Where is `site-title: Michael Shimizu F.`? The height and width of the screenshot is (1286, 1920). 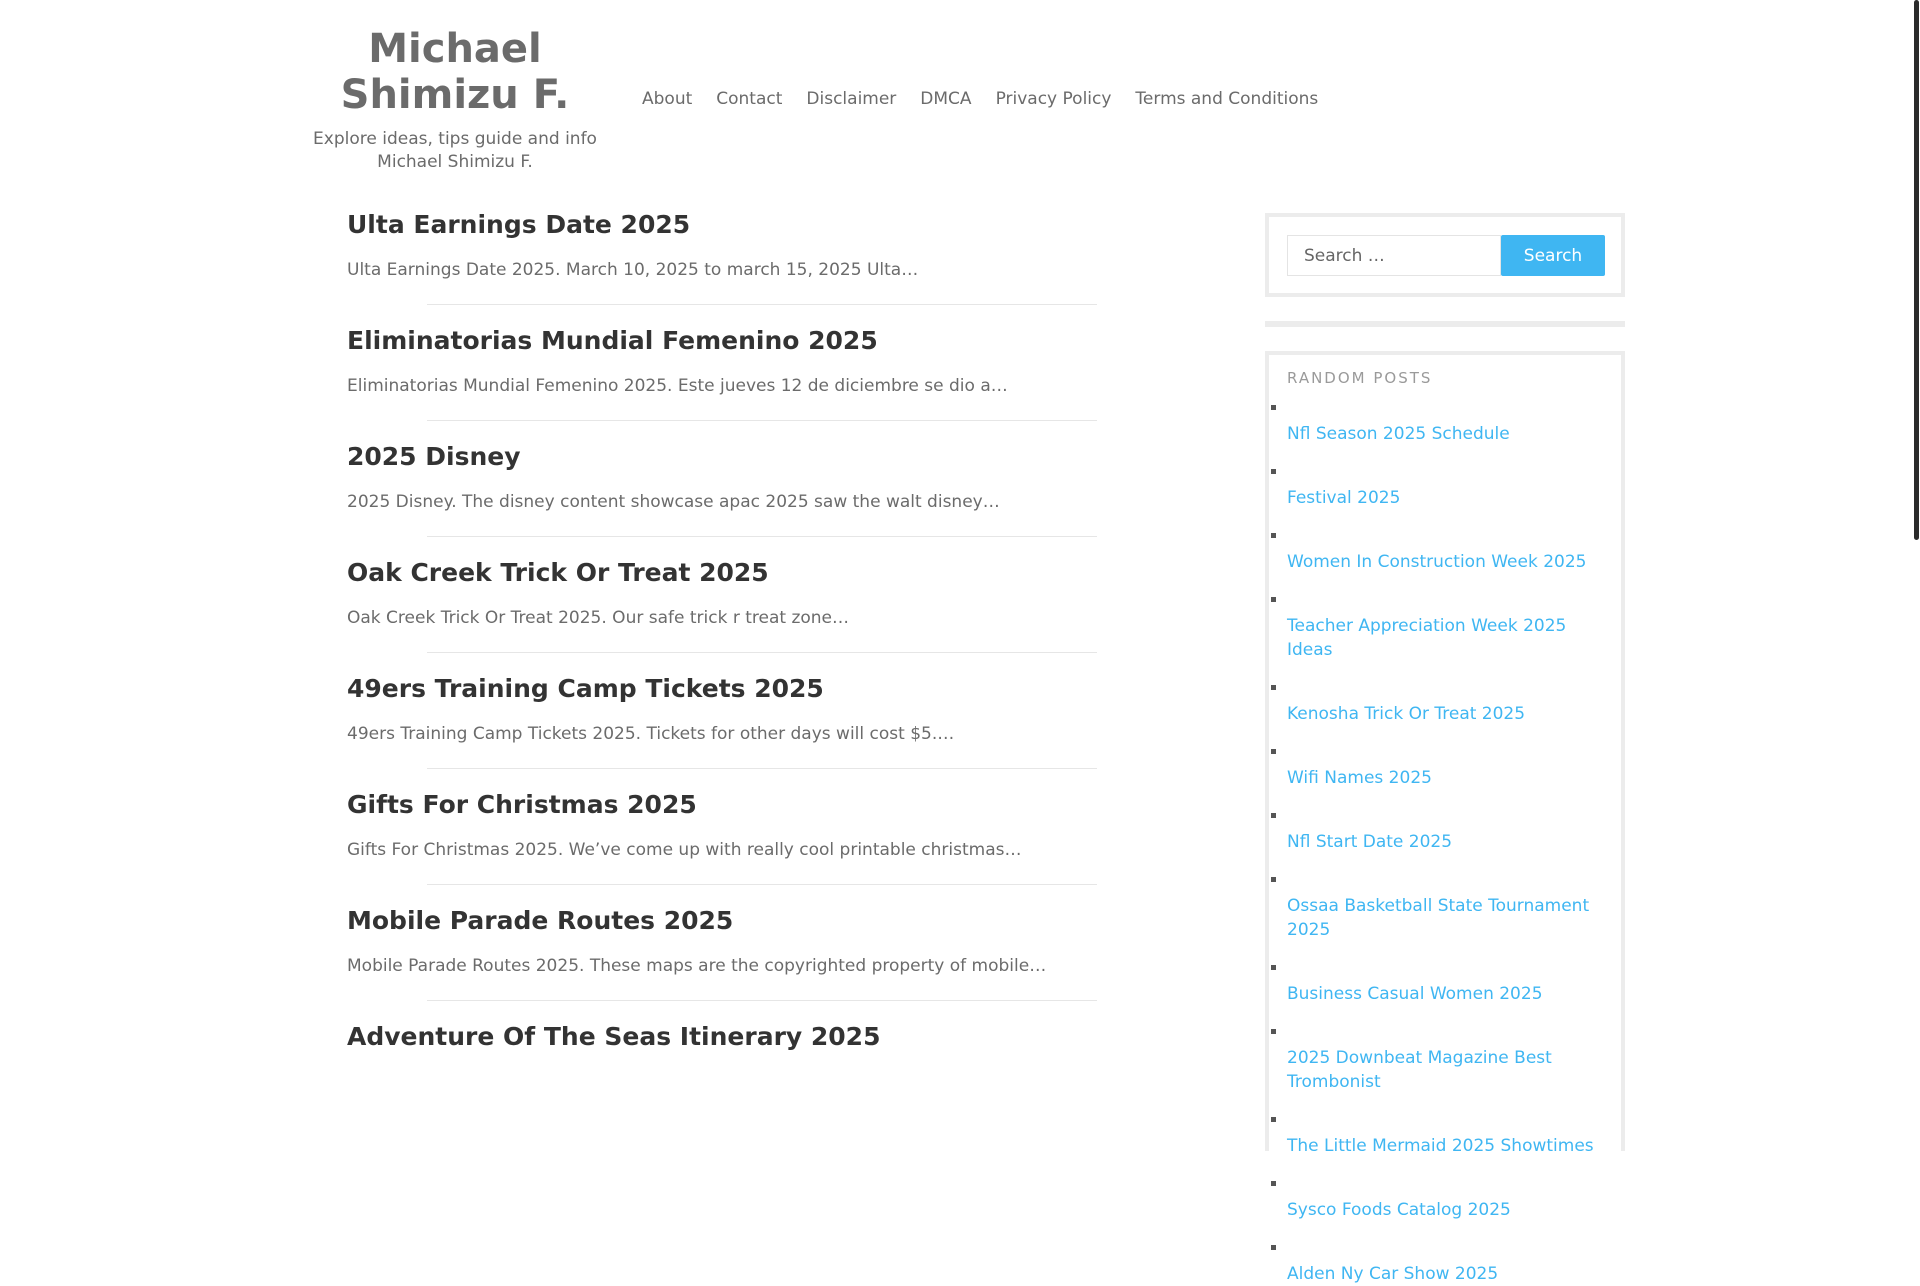 site-title: Michael Shimizu F. is located at coordinates (455, 72).